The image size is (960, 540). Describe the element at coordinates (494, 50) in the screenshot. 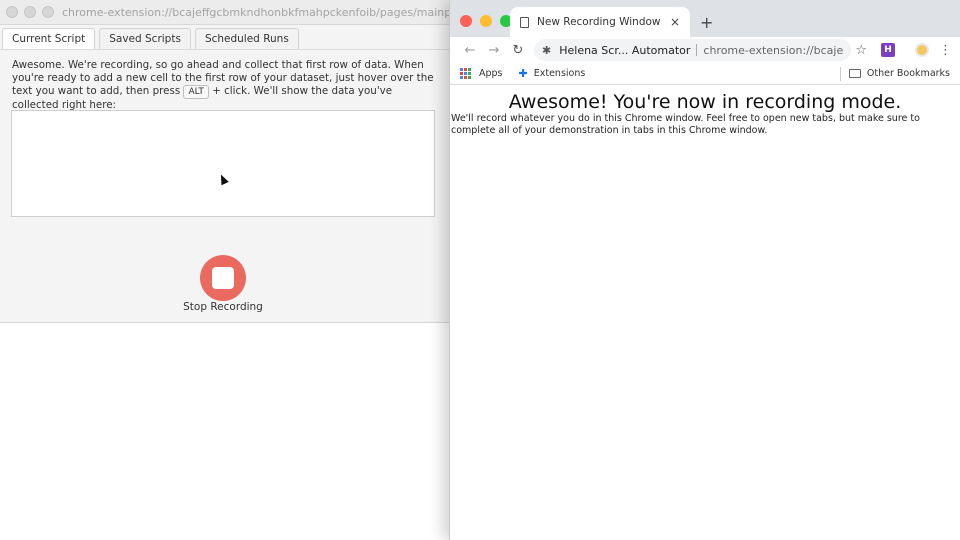

I see `forward-arrow-icon: →` at that location.